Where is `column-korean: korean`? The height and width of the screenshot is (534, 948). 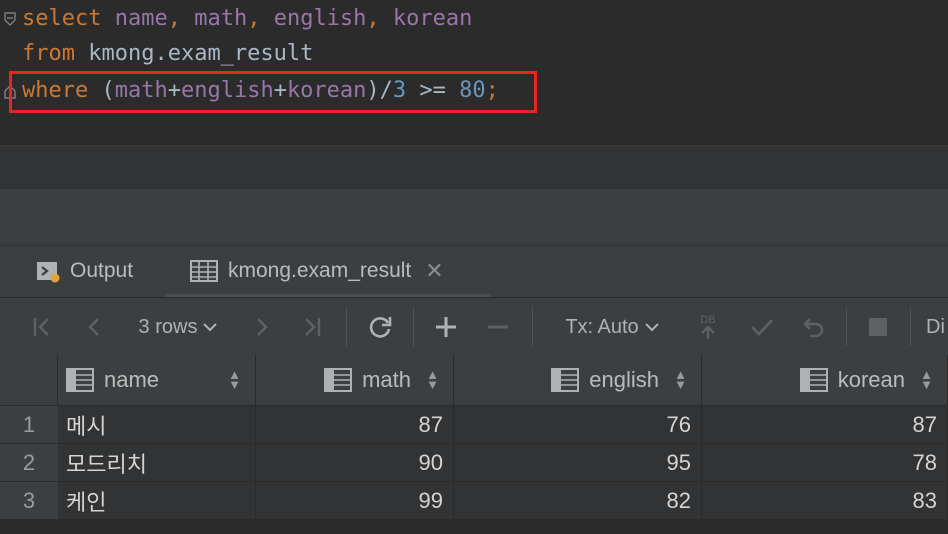
column-korean: korean is located at coordinates (432, 18).